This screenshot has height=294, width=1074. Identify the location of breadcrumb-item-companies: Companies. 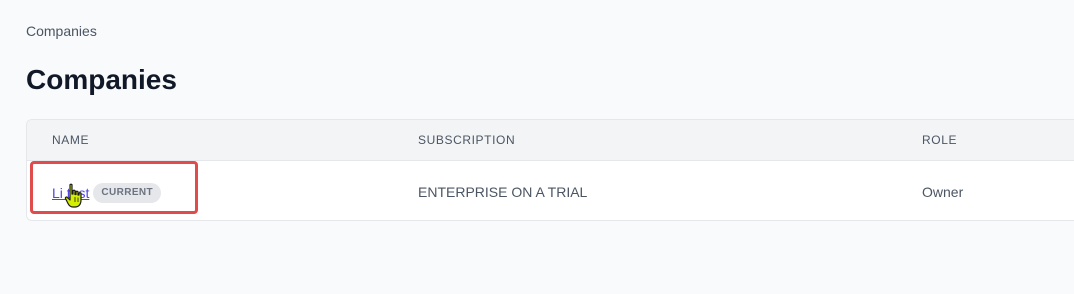
(61, 31).